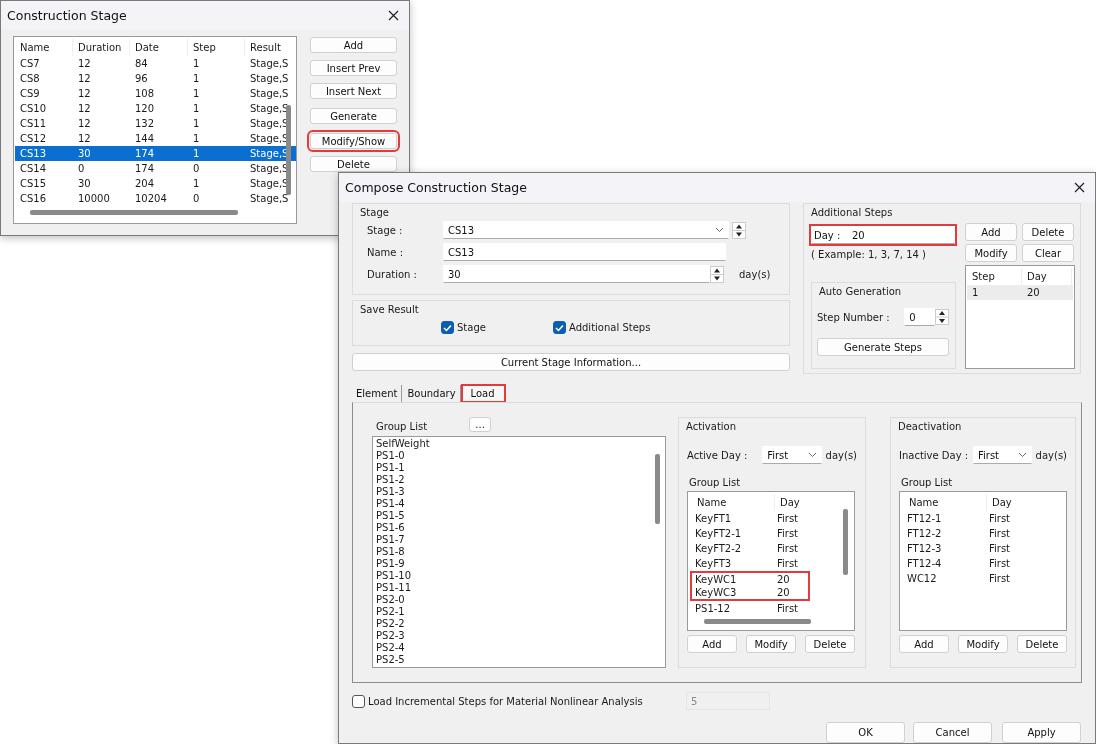 This screenshot has height=744, width=1096. What do you see at coordinates (155, 63) in the screenshot?
I see `table-row: CS7 12 84 1 Stage,S` at bounding box center [155, 63].